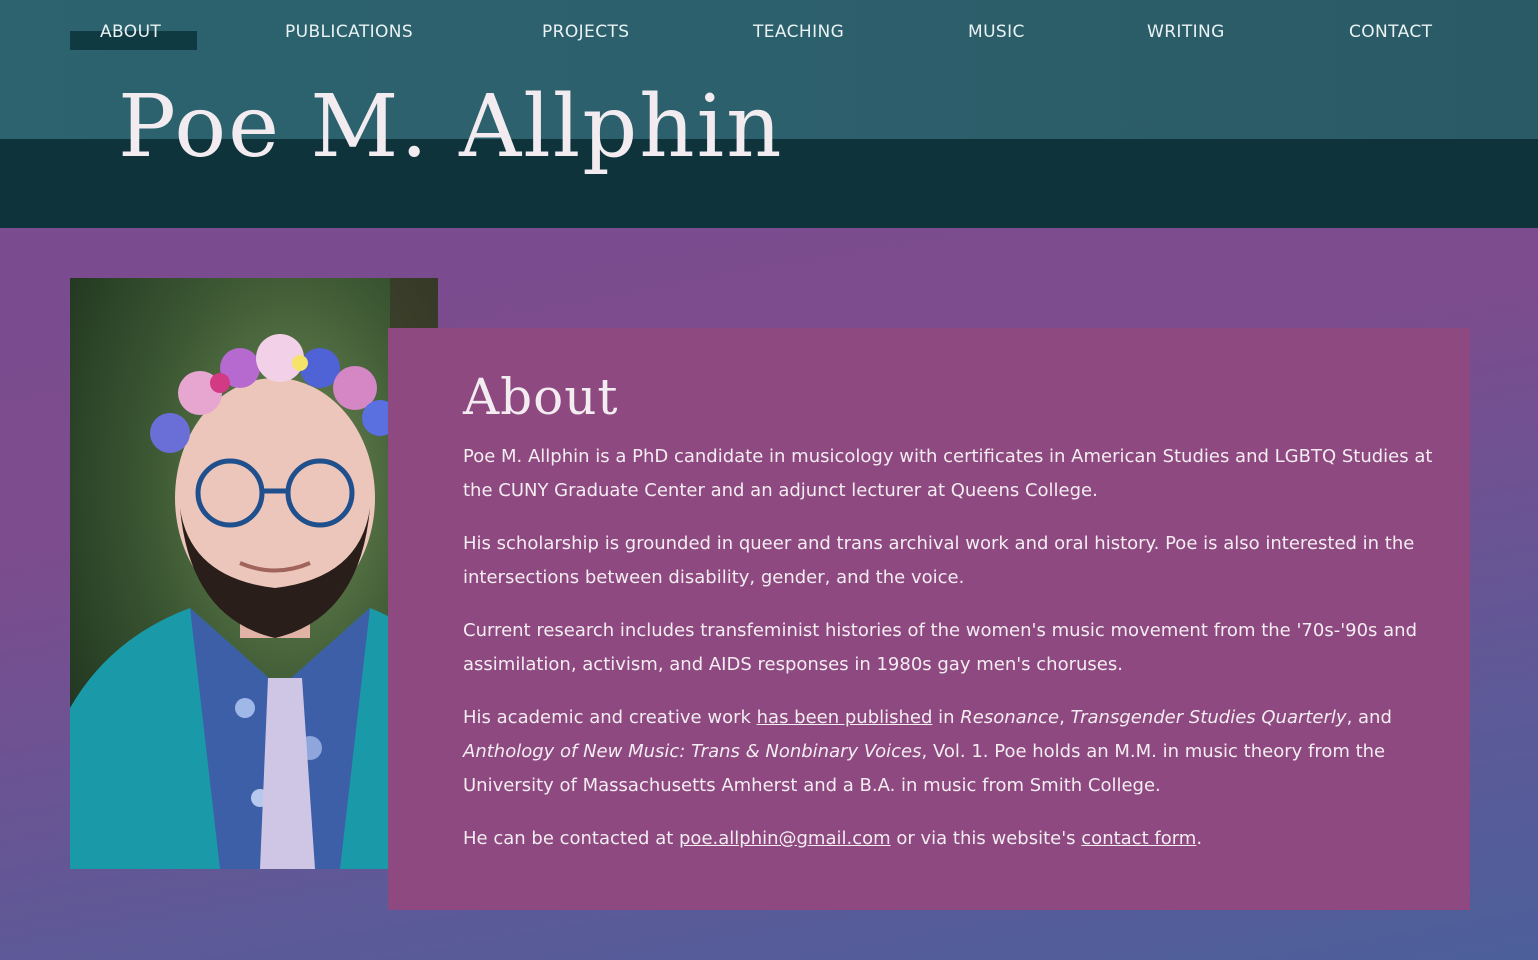  Describe the element at coordinates (1199, 838) in the screenshot. I see `p5-text-3: .` at that location.